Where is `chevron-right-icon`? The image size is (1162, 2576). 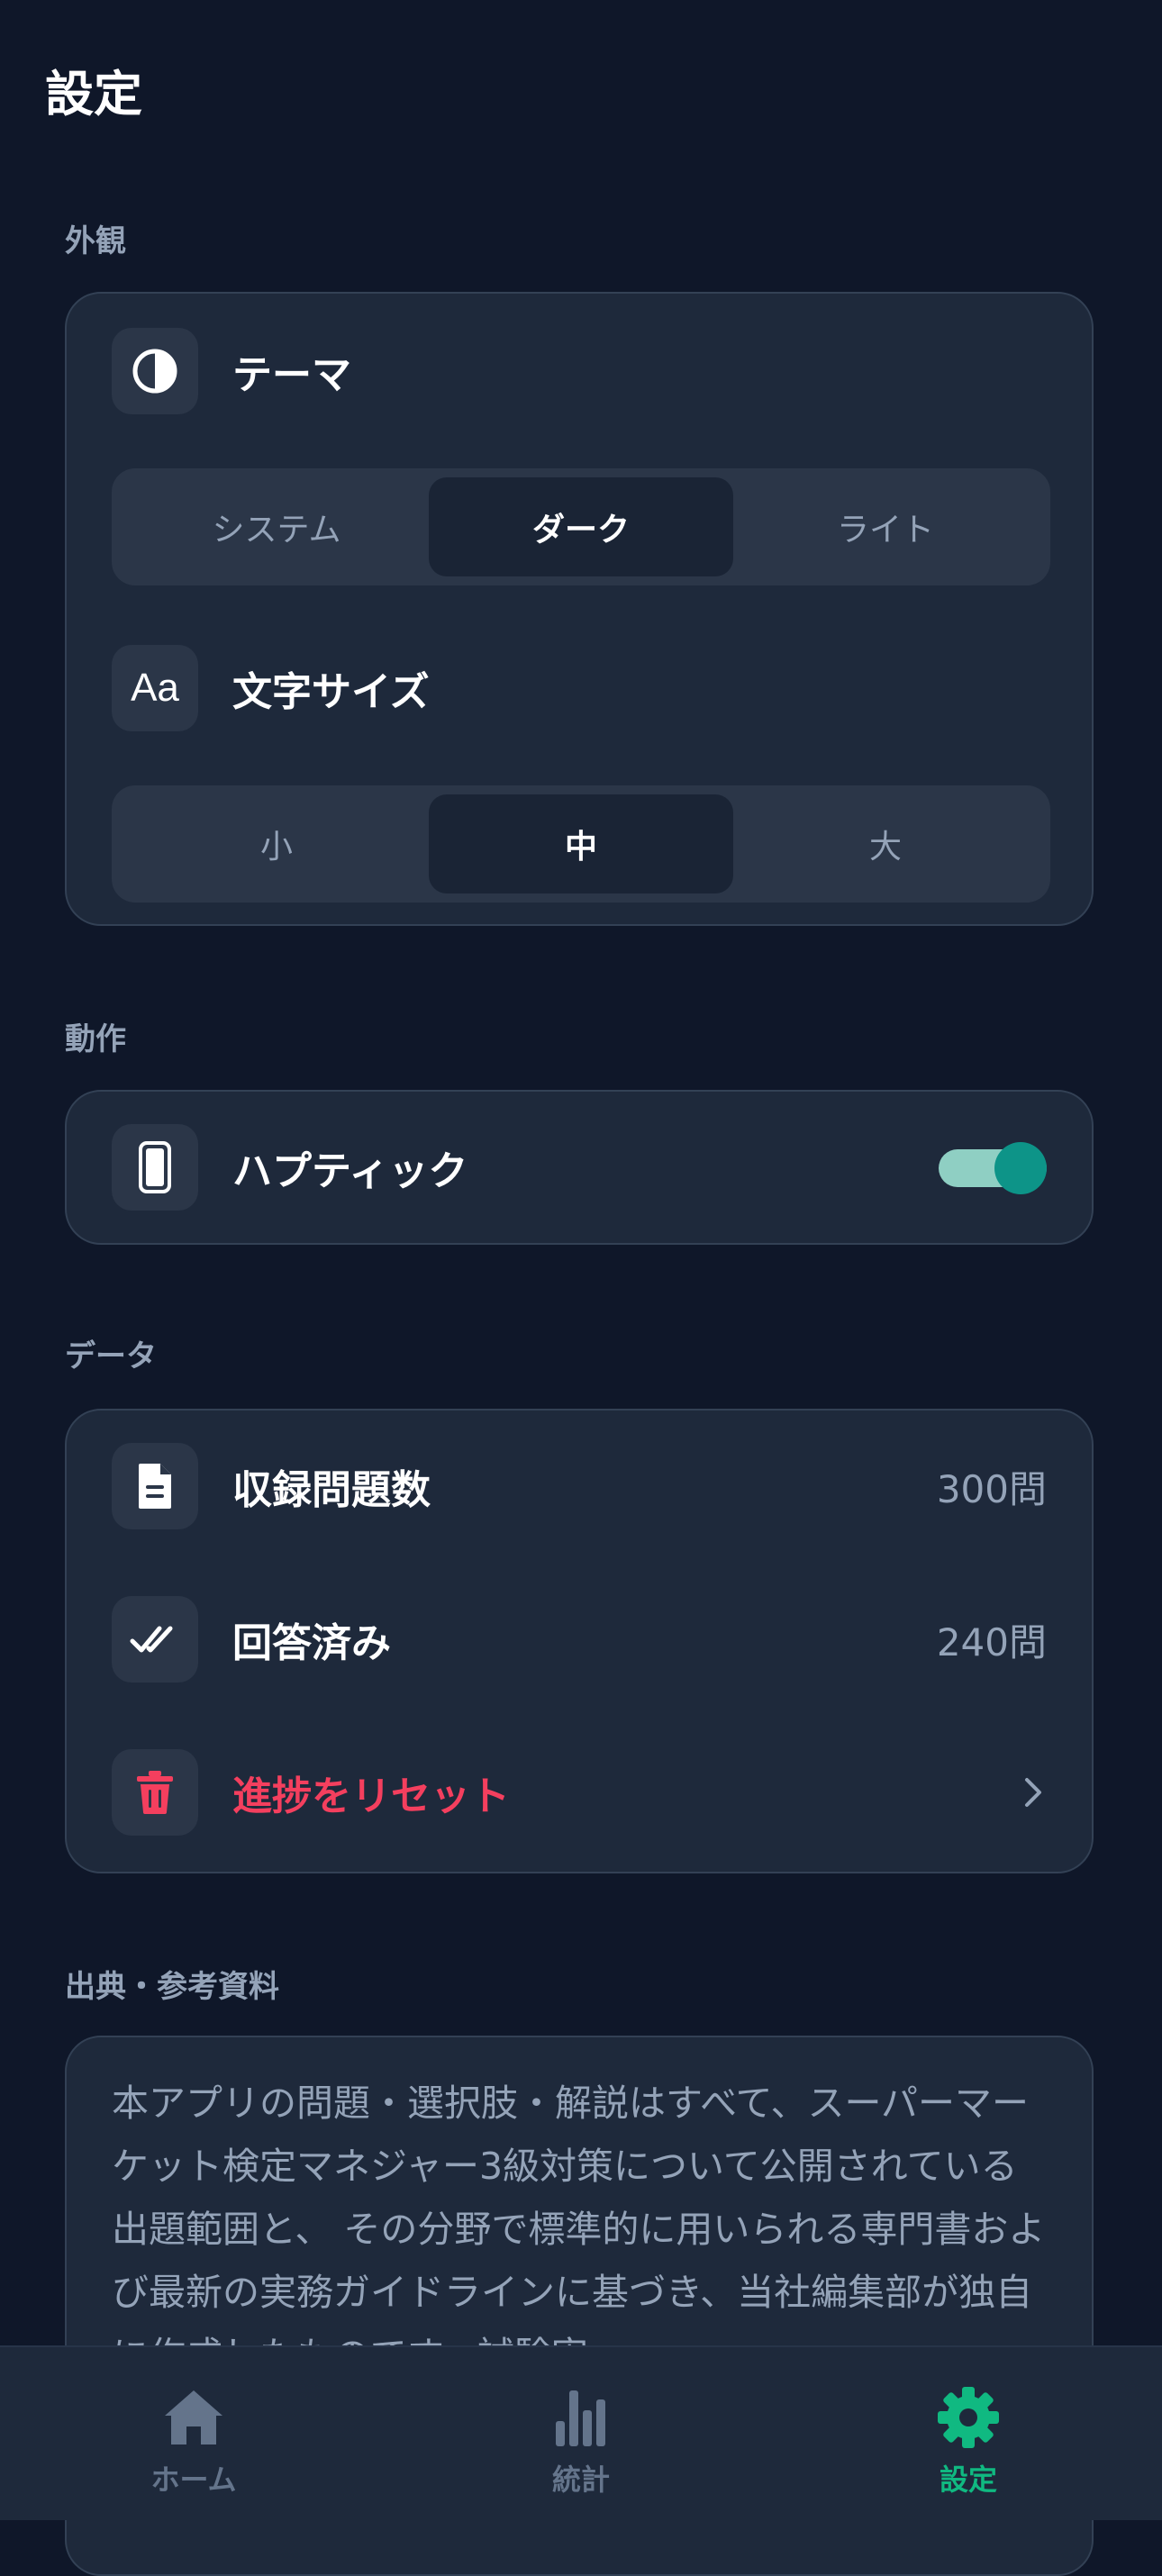
chevron-right-icon is located at coordinates (1033, 1792).